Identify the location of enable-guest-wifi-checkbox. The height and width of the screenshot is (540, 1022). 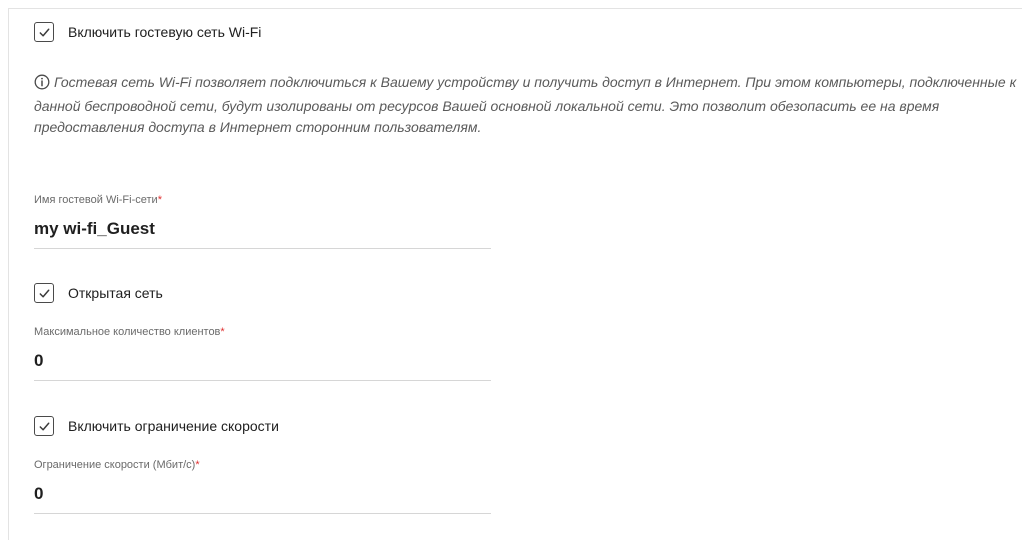
(44, 32).